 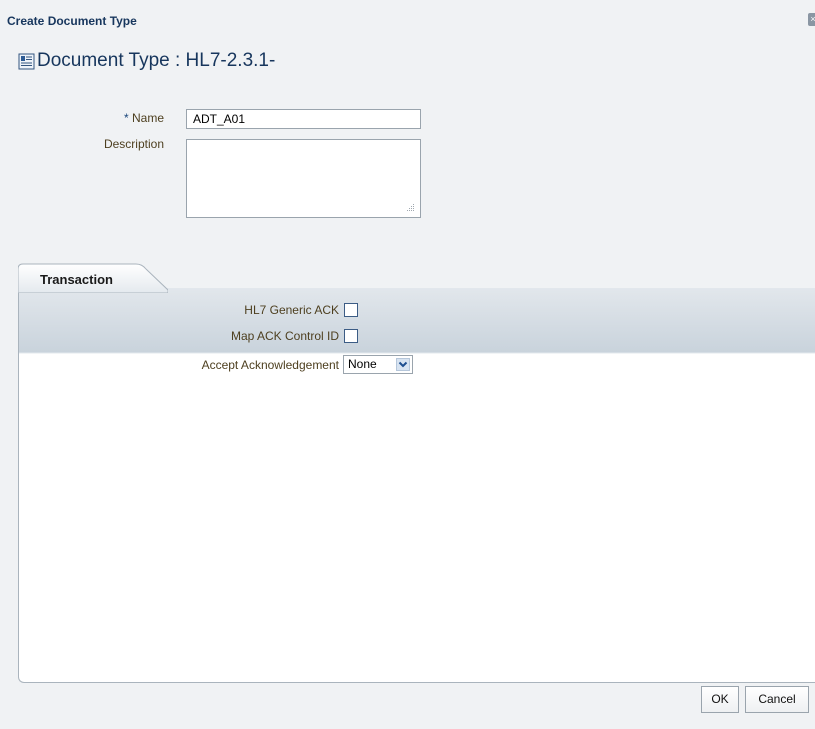 I want to click on page-heading: Document Type : HL7-2.3.1-, so click(x=146, y=61).